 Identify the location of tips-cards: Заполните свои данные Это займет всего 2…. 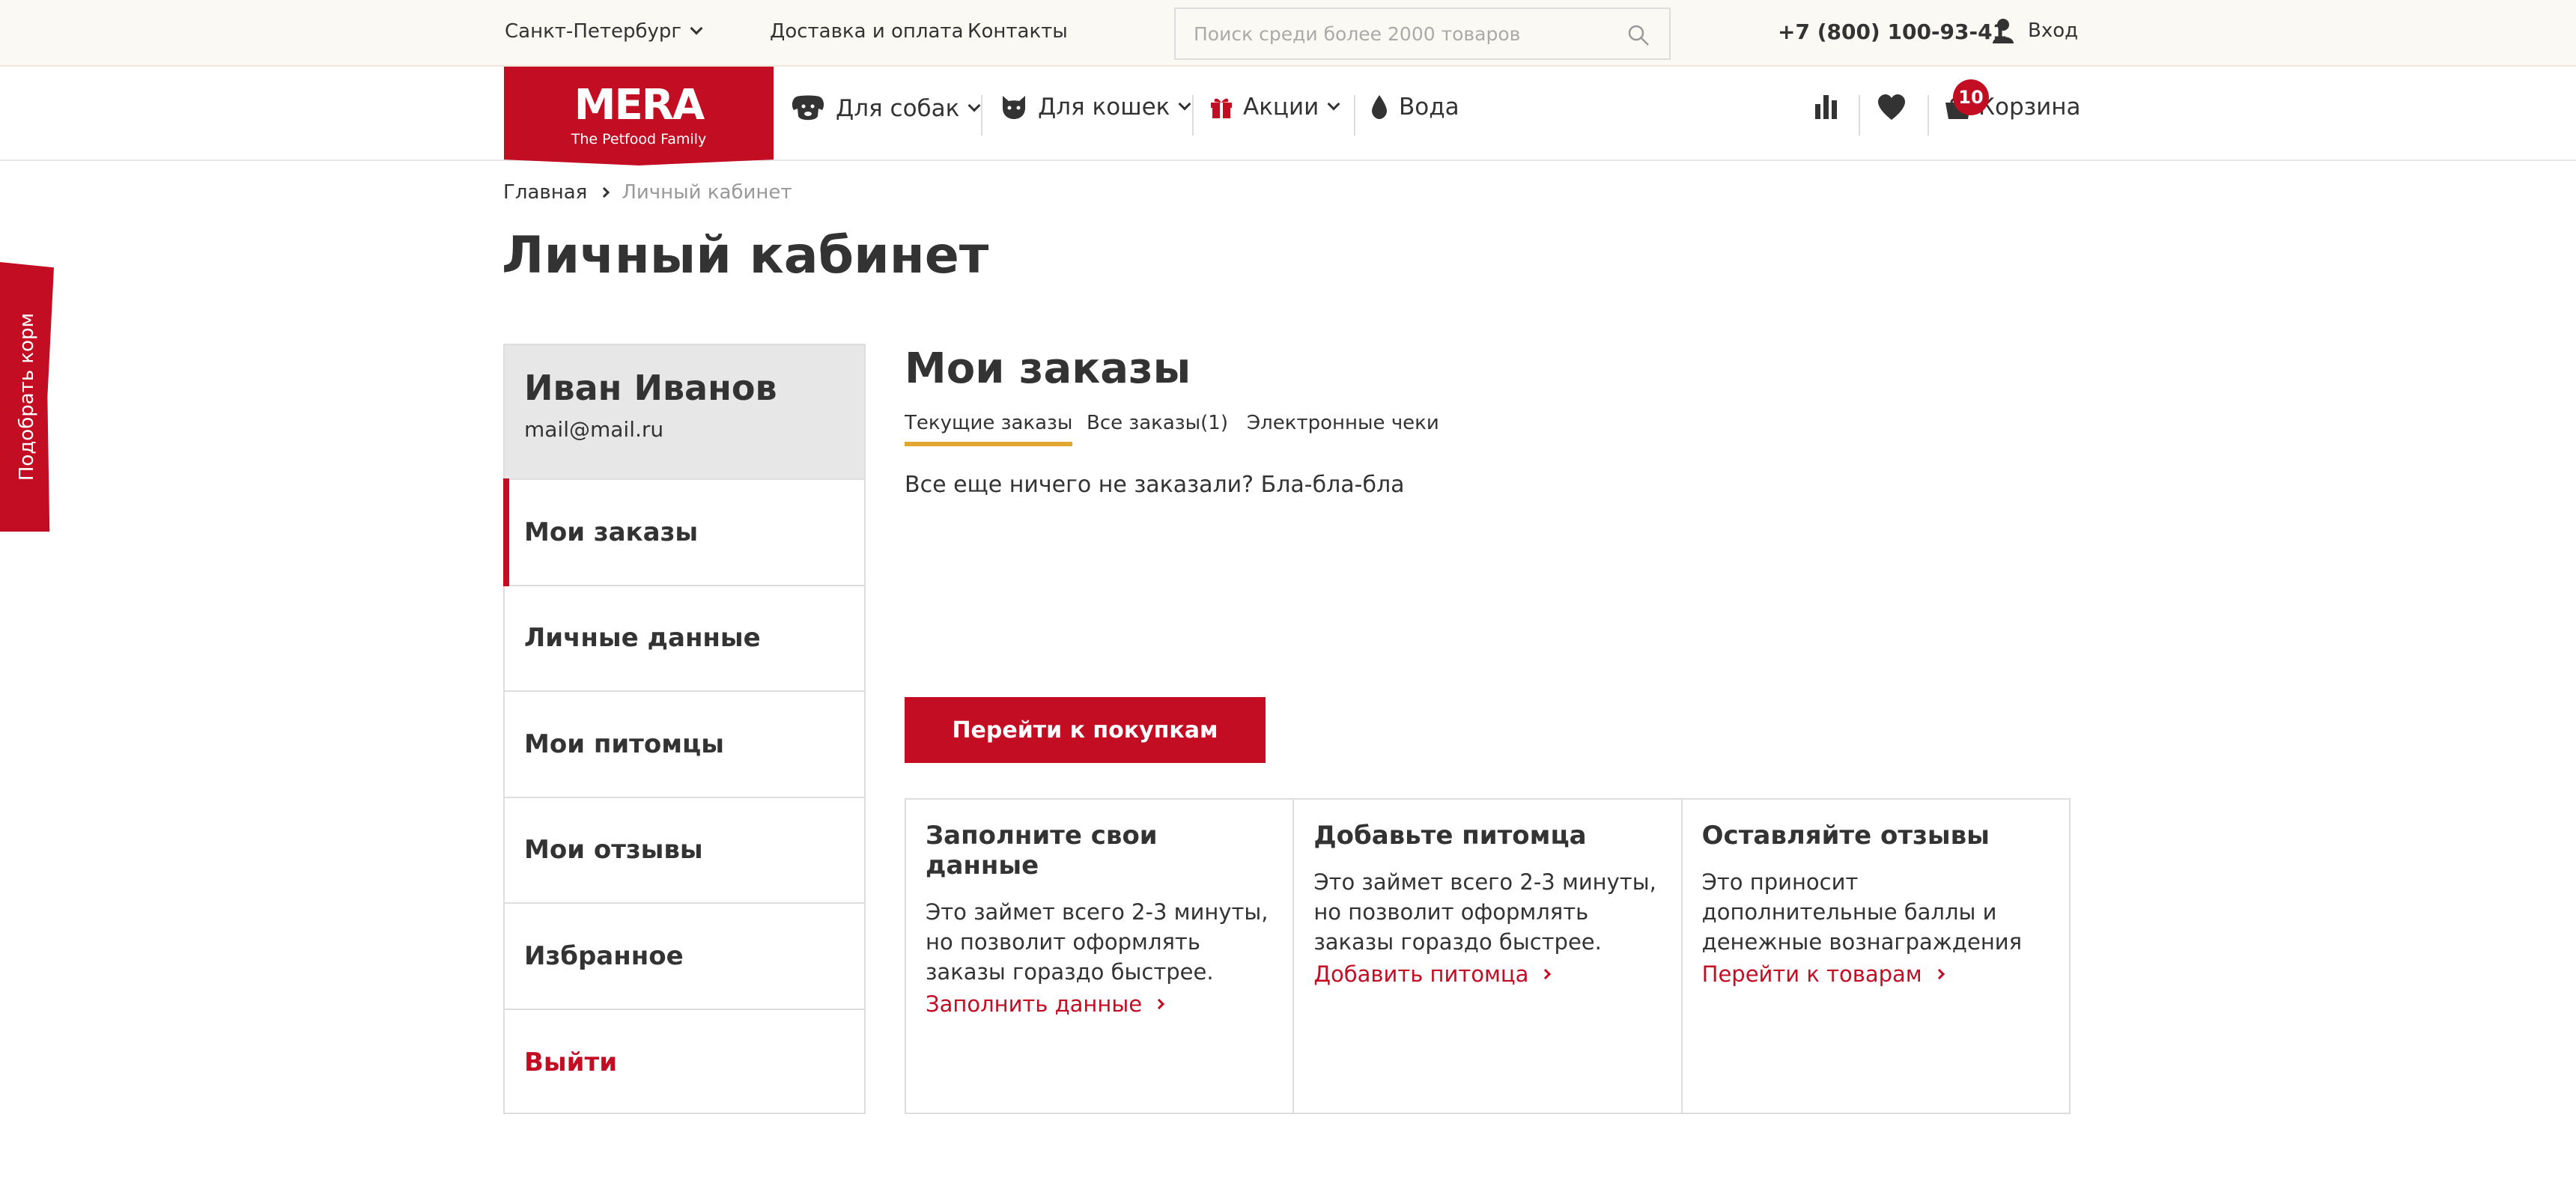
(1488, 956).